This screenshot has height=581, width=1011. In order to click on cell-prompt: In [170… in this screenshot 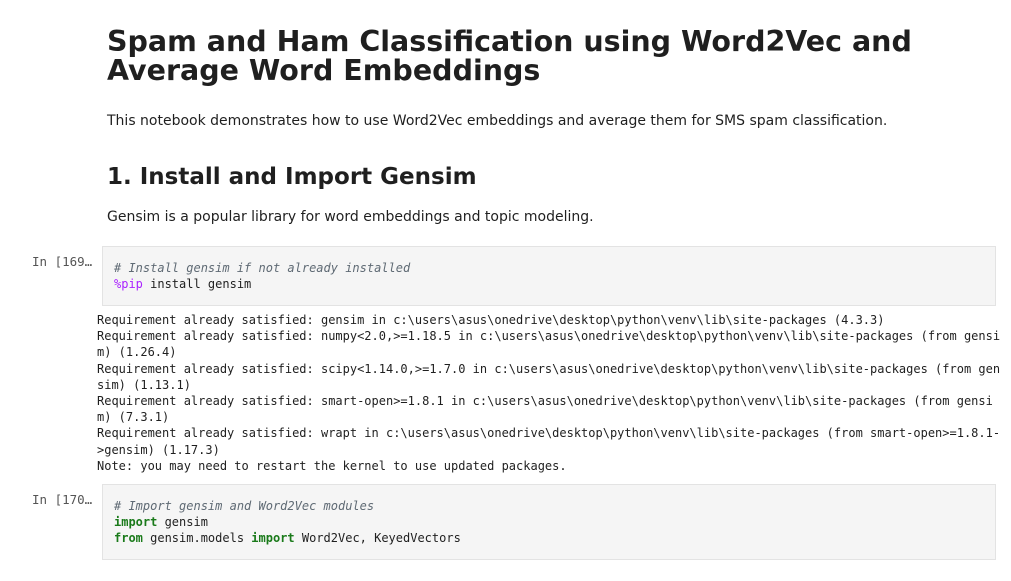, I will do `click(62, 499)`.